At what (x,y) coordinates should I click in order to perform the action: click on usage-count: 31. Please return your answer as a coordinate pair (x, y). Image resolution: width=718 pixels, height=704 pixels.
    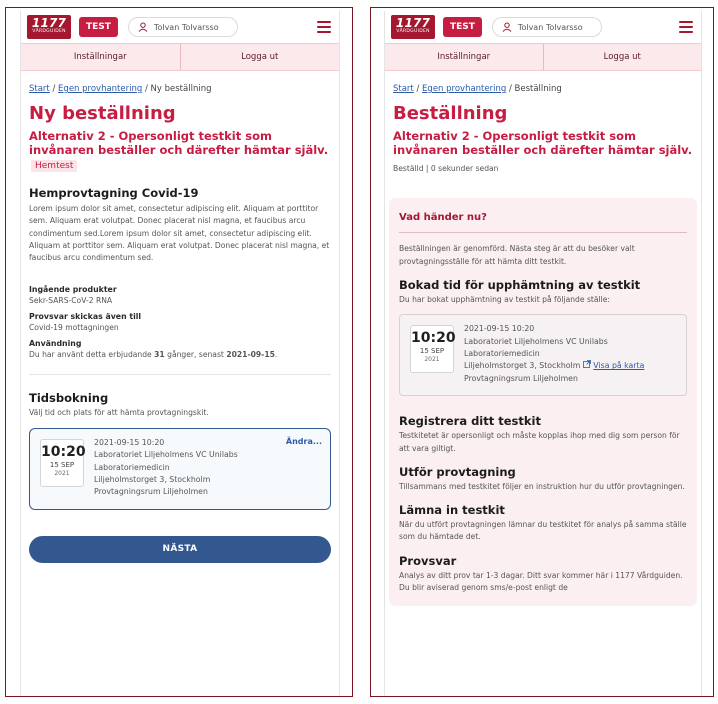
    Looking at the image, I should click on (159, 355).